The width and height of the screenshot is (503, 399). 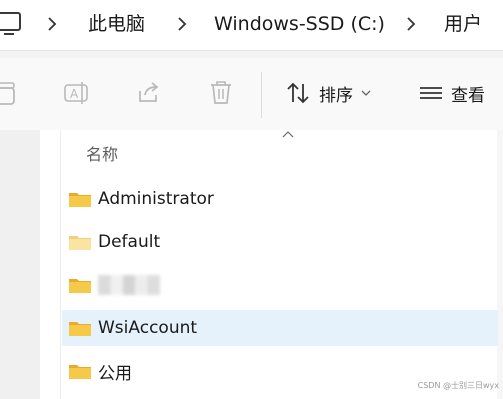 What do you see at coordinates (148, 328) in the screenshot?
I see `list-item-name: WsiAccount` at bounding box center [148, 328].